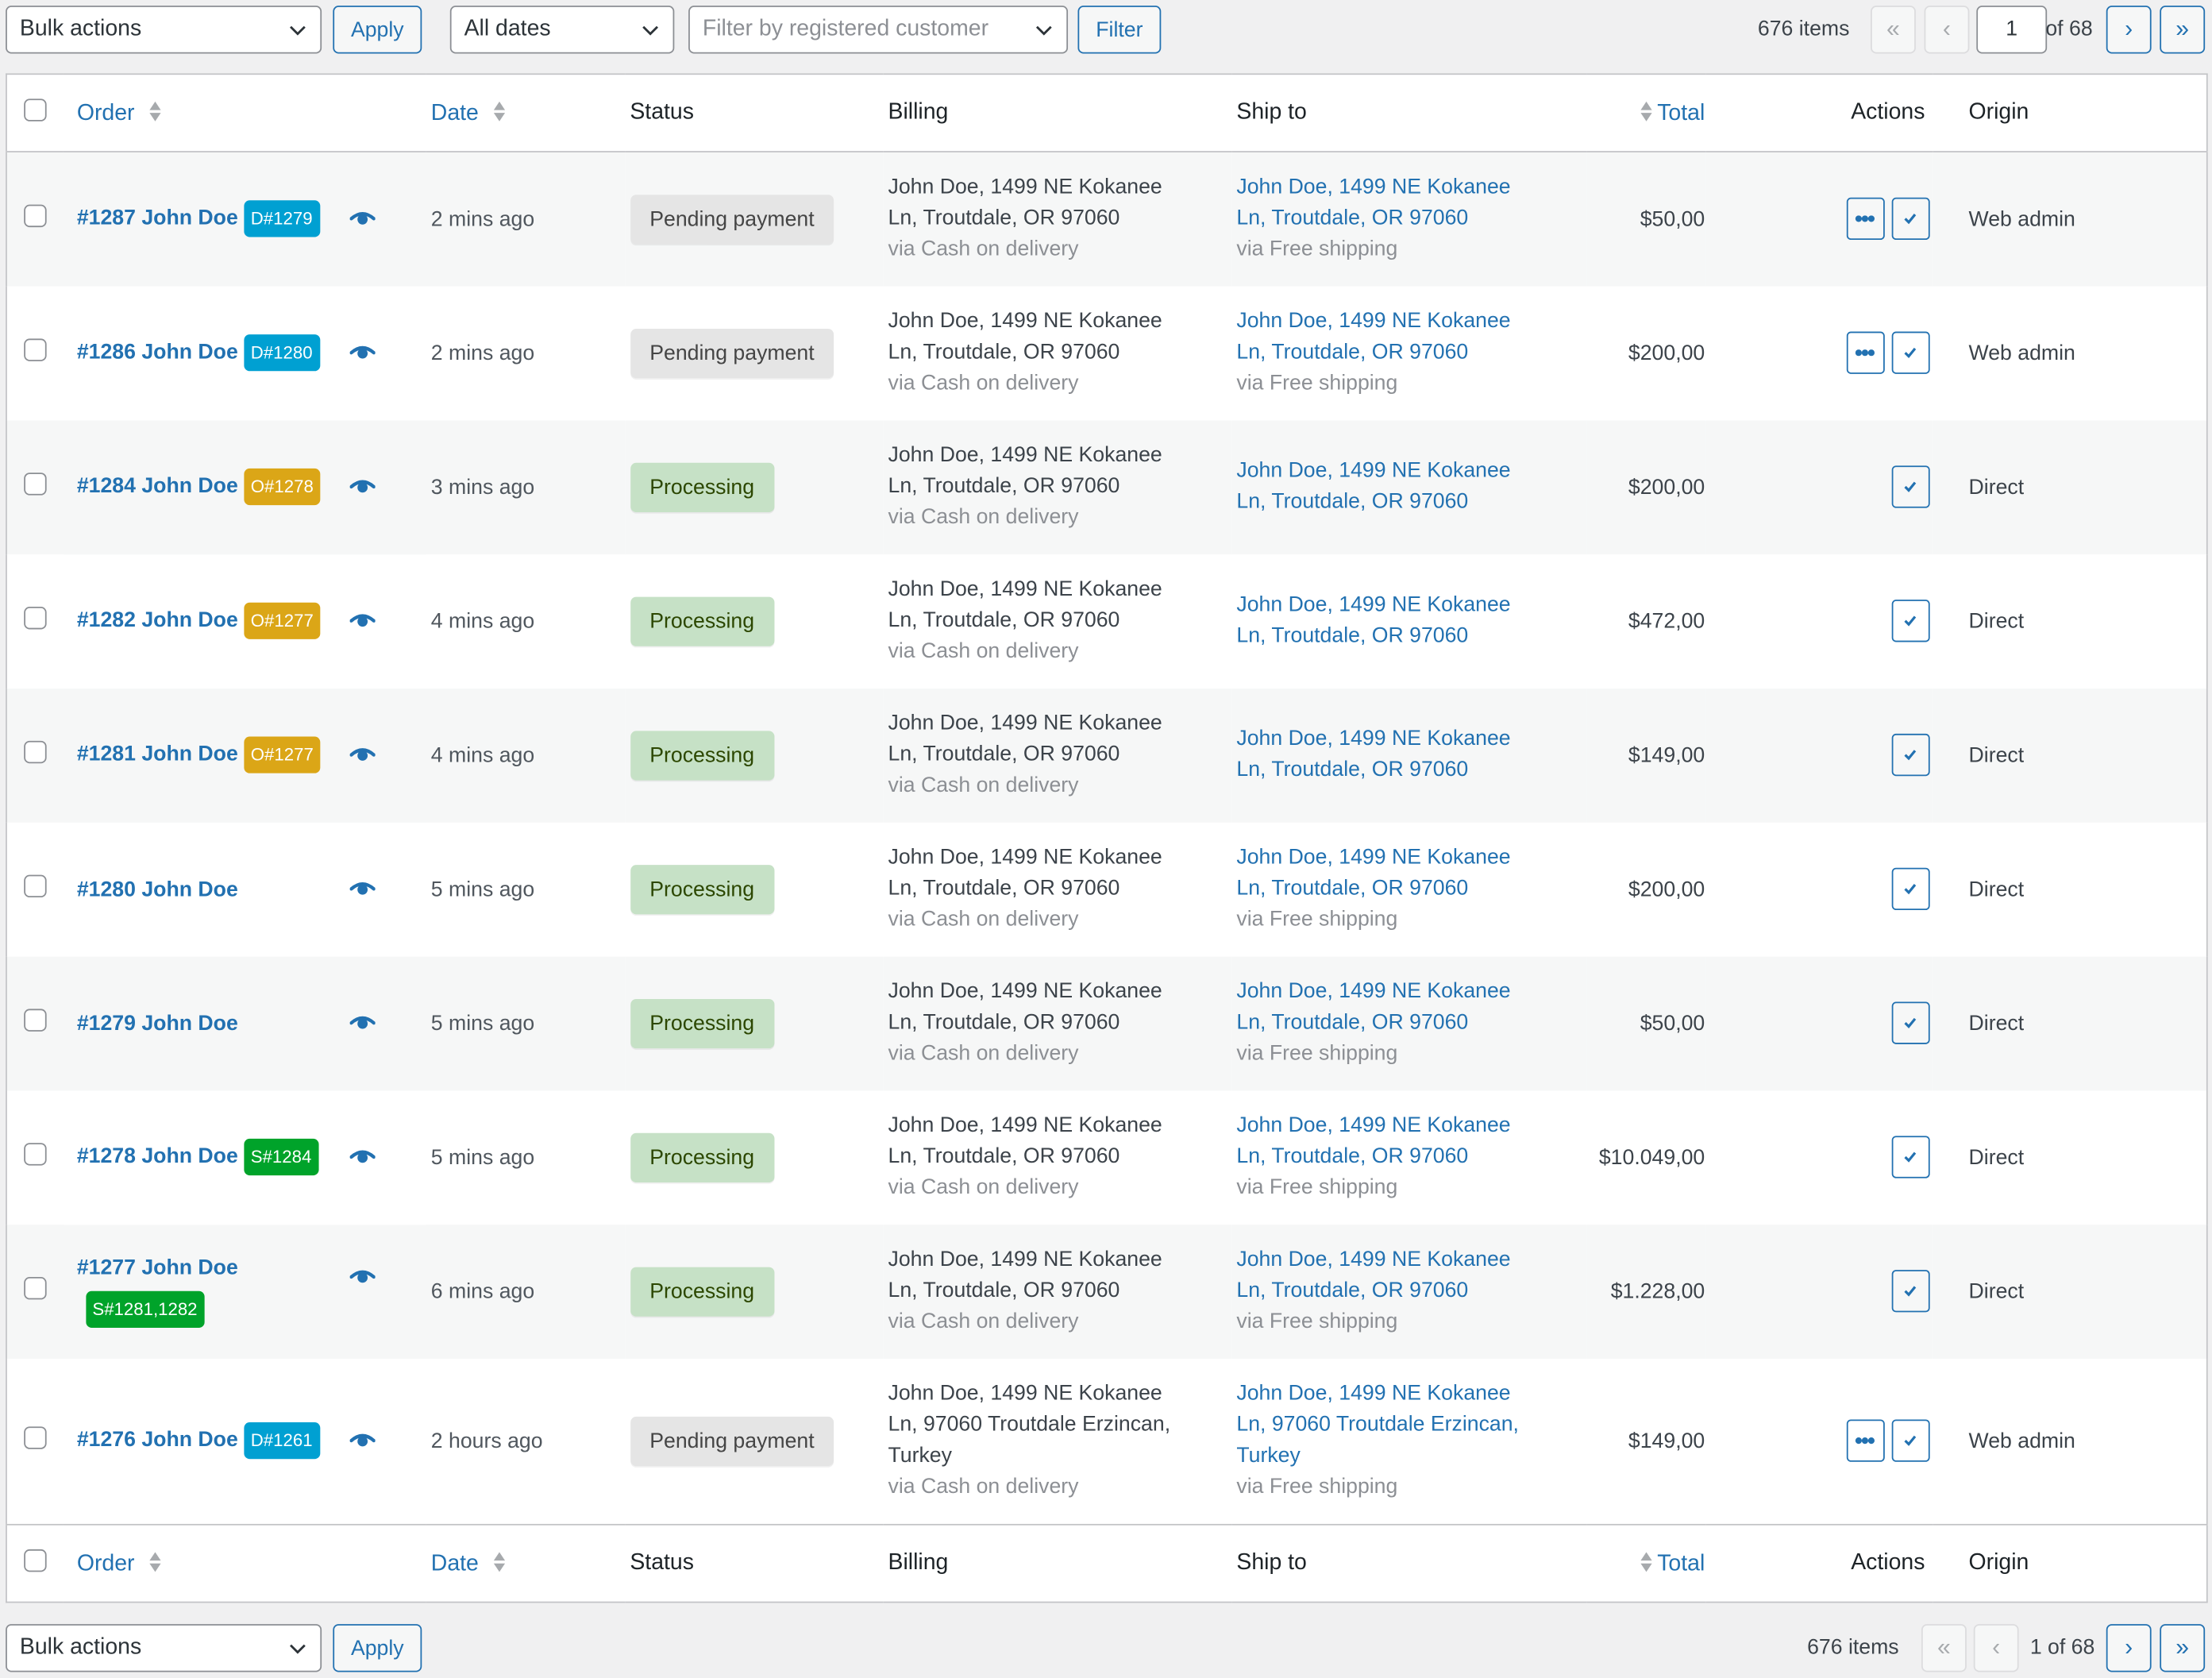 This screenshot has height=1678, width=2212. I want to click on select-all-checkbox, so click(35, 109).